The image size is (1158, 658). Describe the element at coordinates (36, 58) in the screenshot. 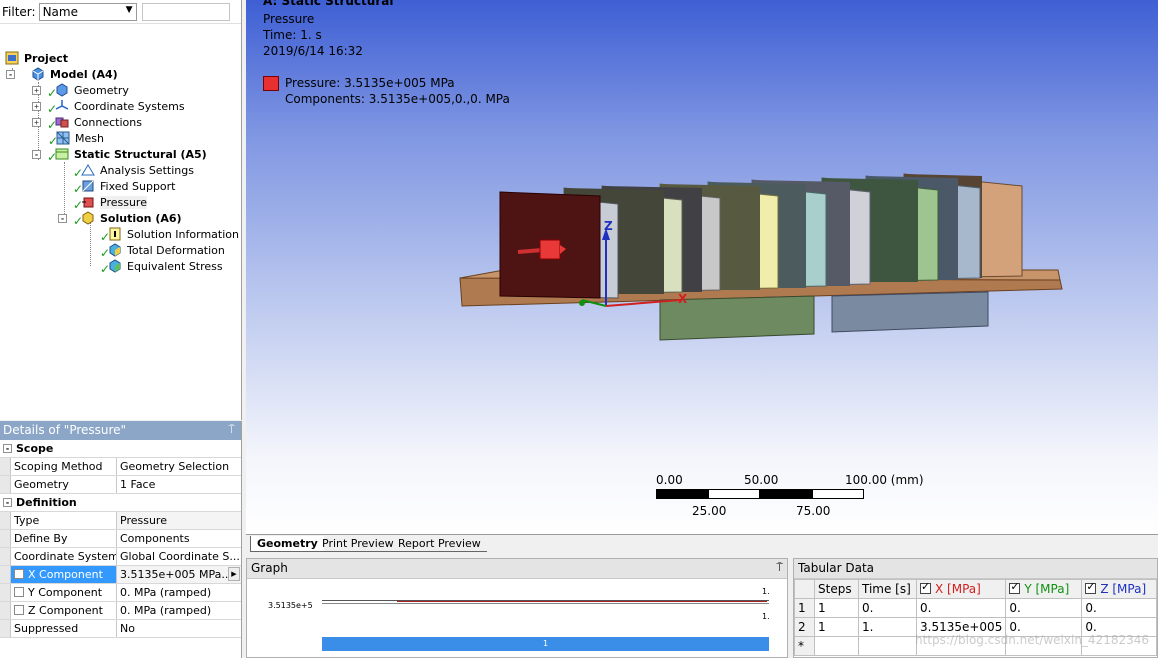

I see `tree-item-project: Project` at that location.